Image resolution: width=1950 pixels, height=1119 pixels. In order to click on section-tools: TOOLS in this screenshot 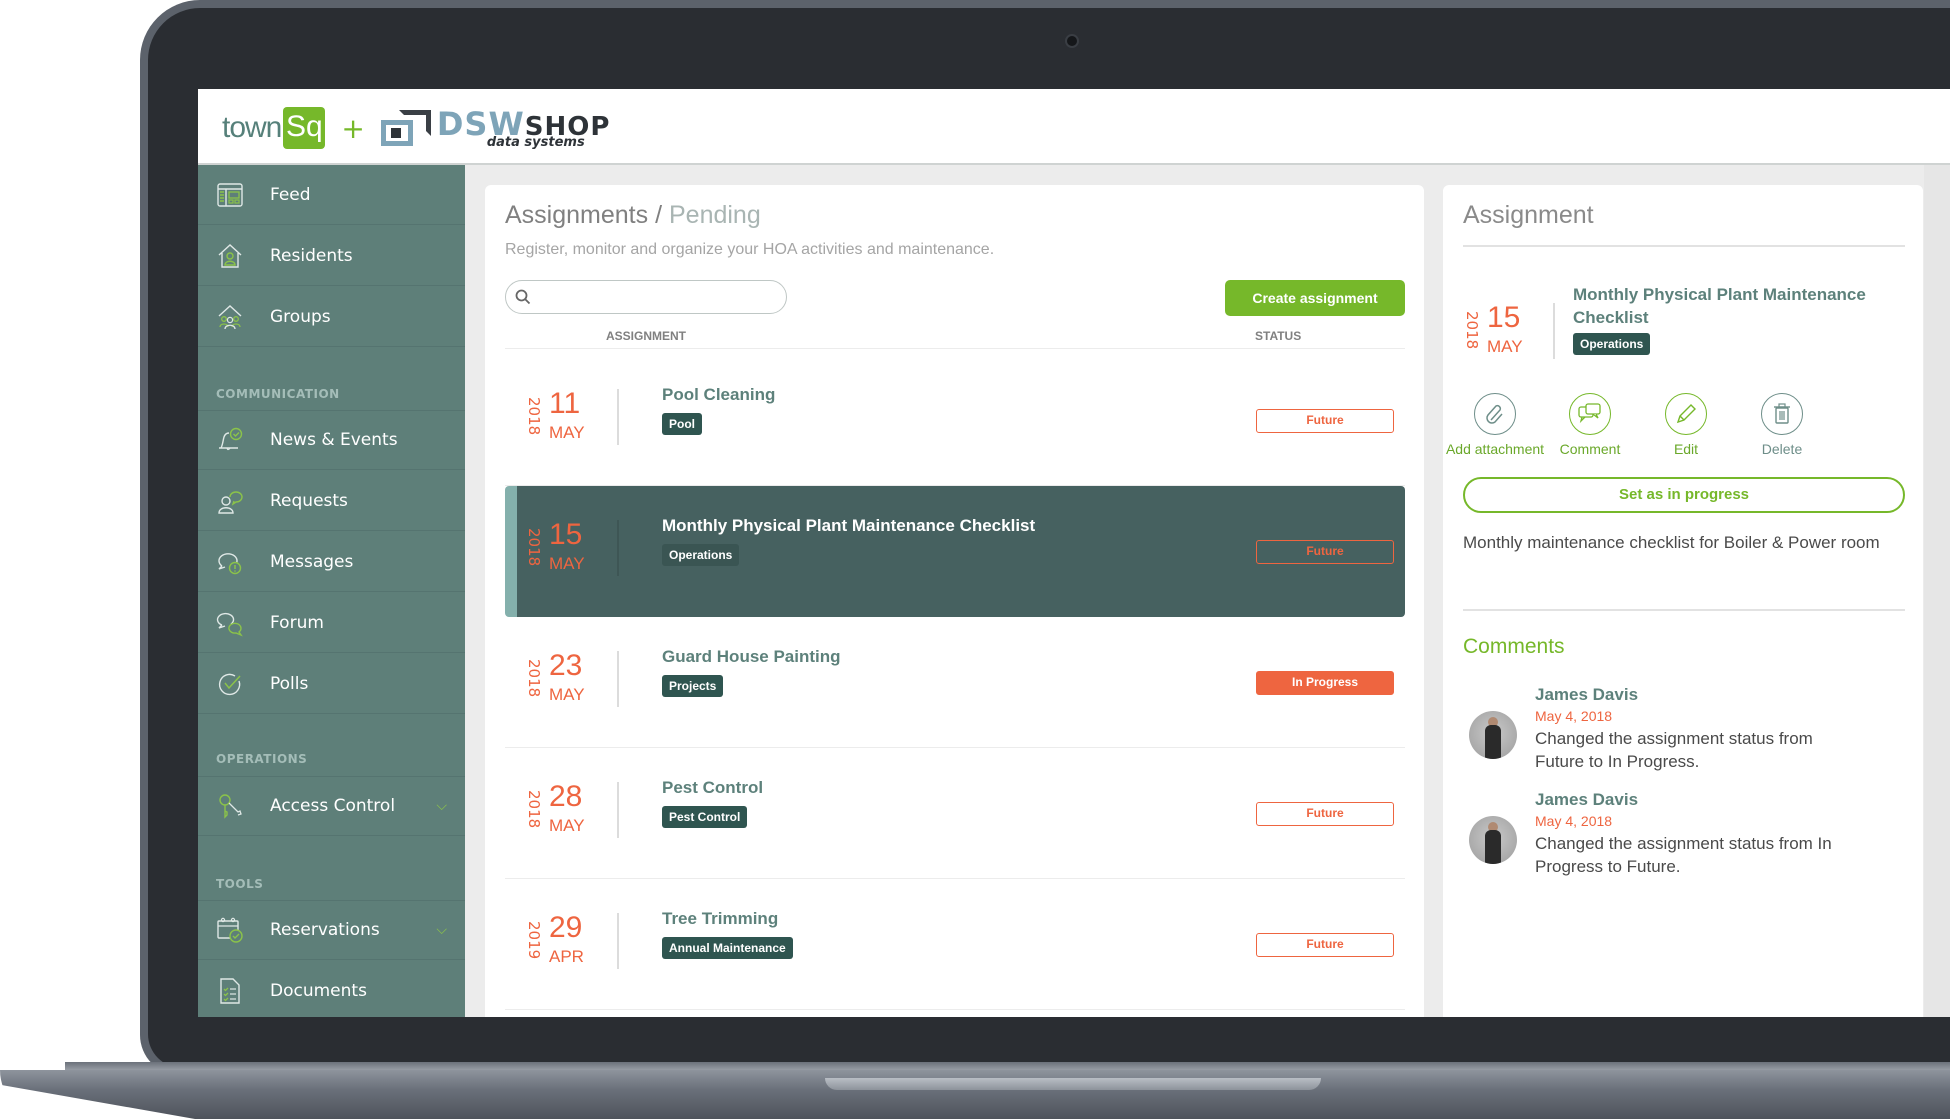, I will do `click(240, 884)`.